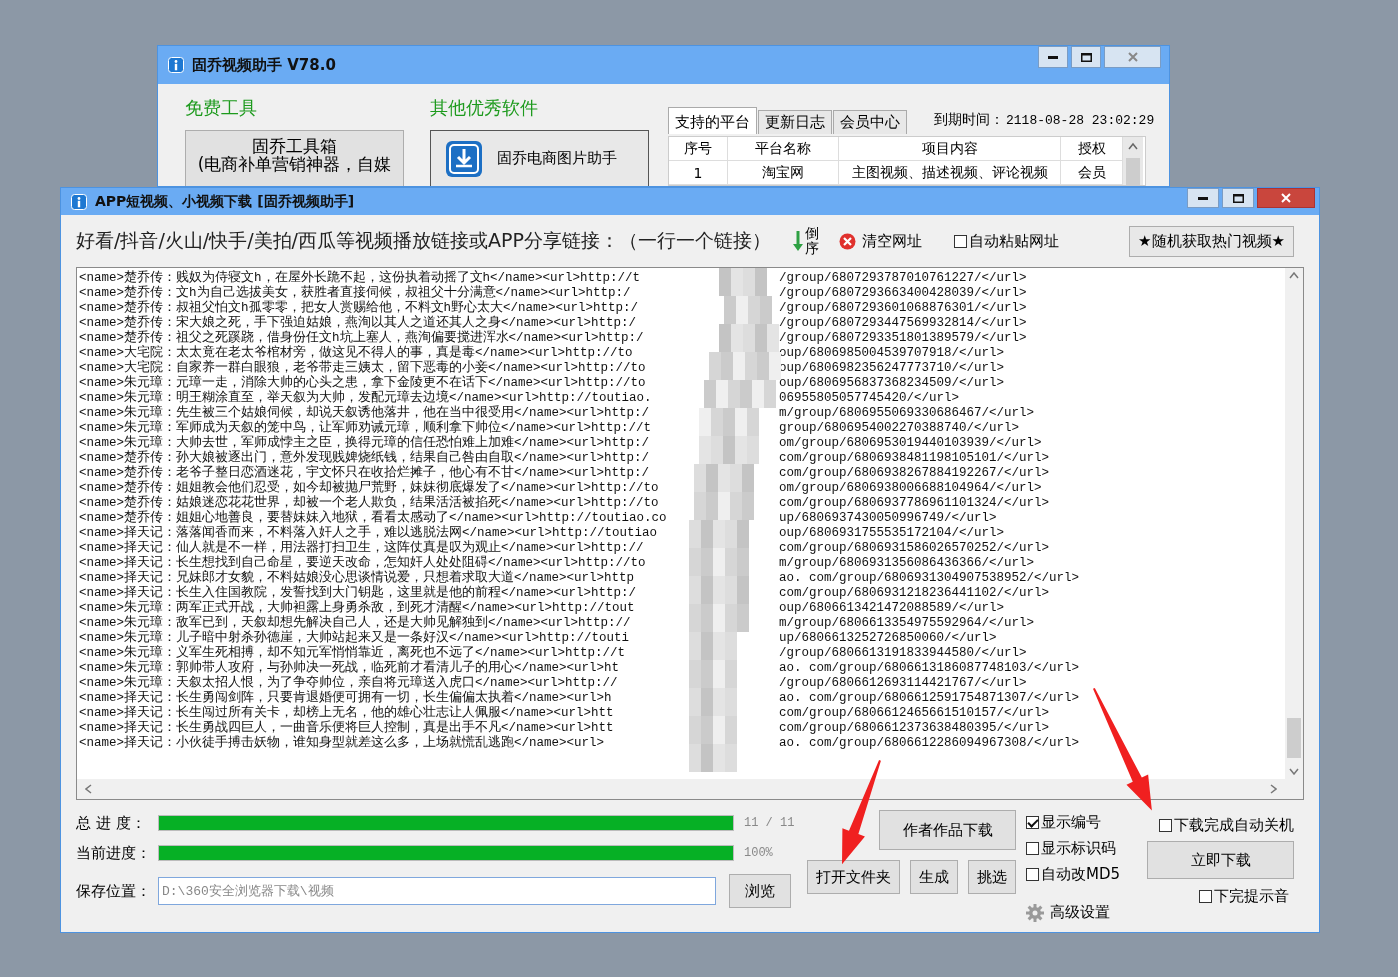 This screenshot has height=977, width=1398. I want to click on link-text: <name>择天记：长生勇战四巨人，一曲音乐便将巨人控制，真是出手不凡</name><url>htt, so click(347, 728).